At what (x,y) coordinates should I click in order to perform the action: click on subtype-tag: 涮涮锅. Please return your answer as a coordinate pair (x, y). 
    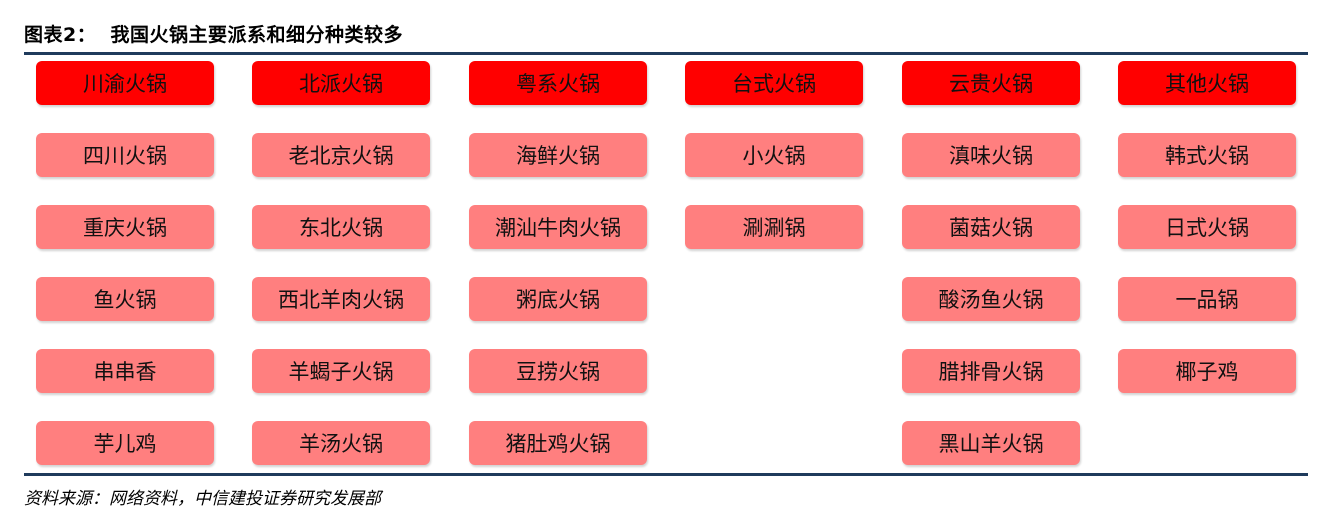
    Looking at the image, I should click on (774, 227).